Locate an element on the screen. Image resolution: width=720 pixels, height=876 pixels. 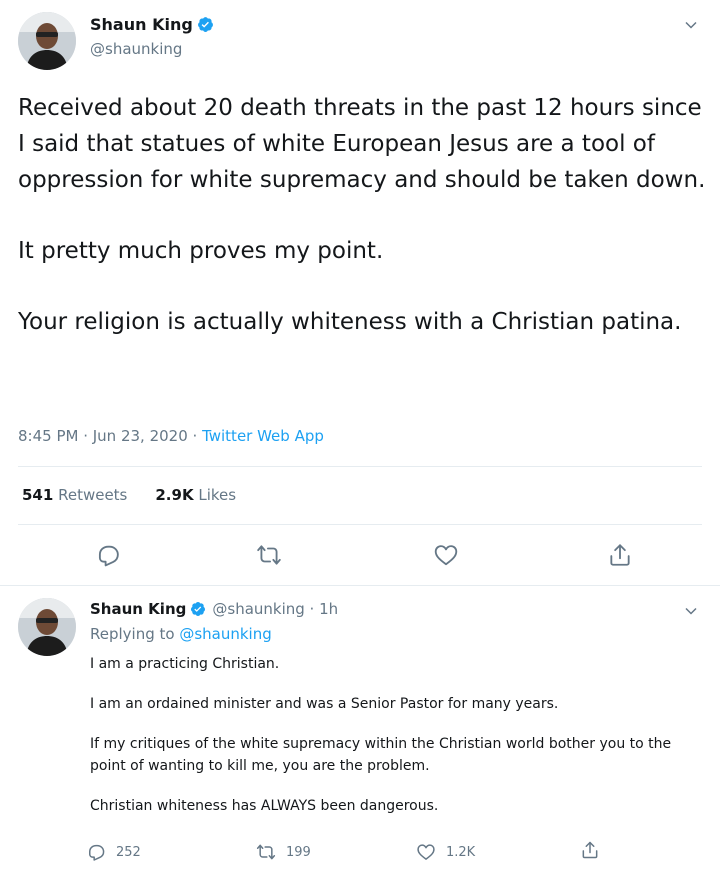
replying-to: Replying to @shaunking is located at coordinates (181, 634).